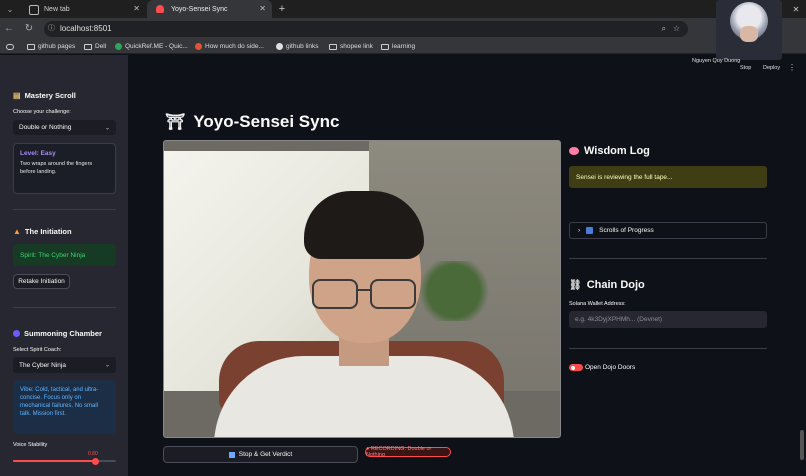  Describe the element at coordinates (792, 67) in the screenshot. I see `main-menu-icon: ⋮` at that location.